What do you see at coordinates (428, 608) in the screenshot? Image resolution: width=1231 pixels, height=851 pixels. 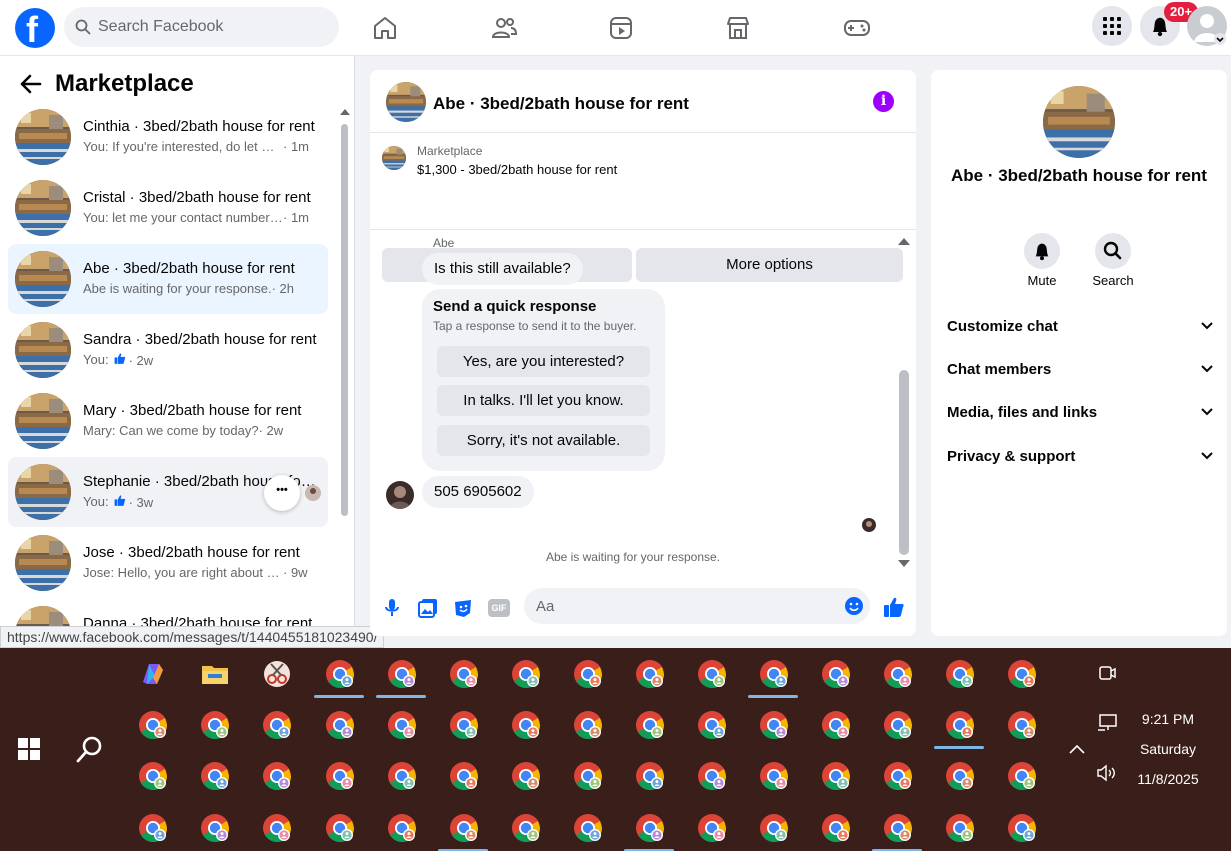 I see `photo-icon` at bounding box center [428, 608].